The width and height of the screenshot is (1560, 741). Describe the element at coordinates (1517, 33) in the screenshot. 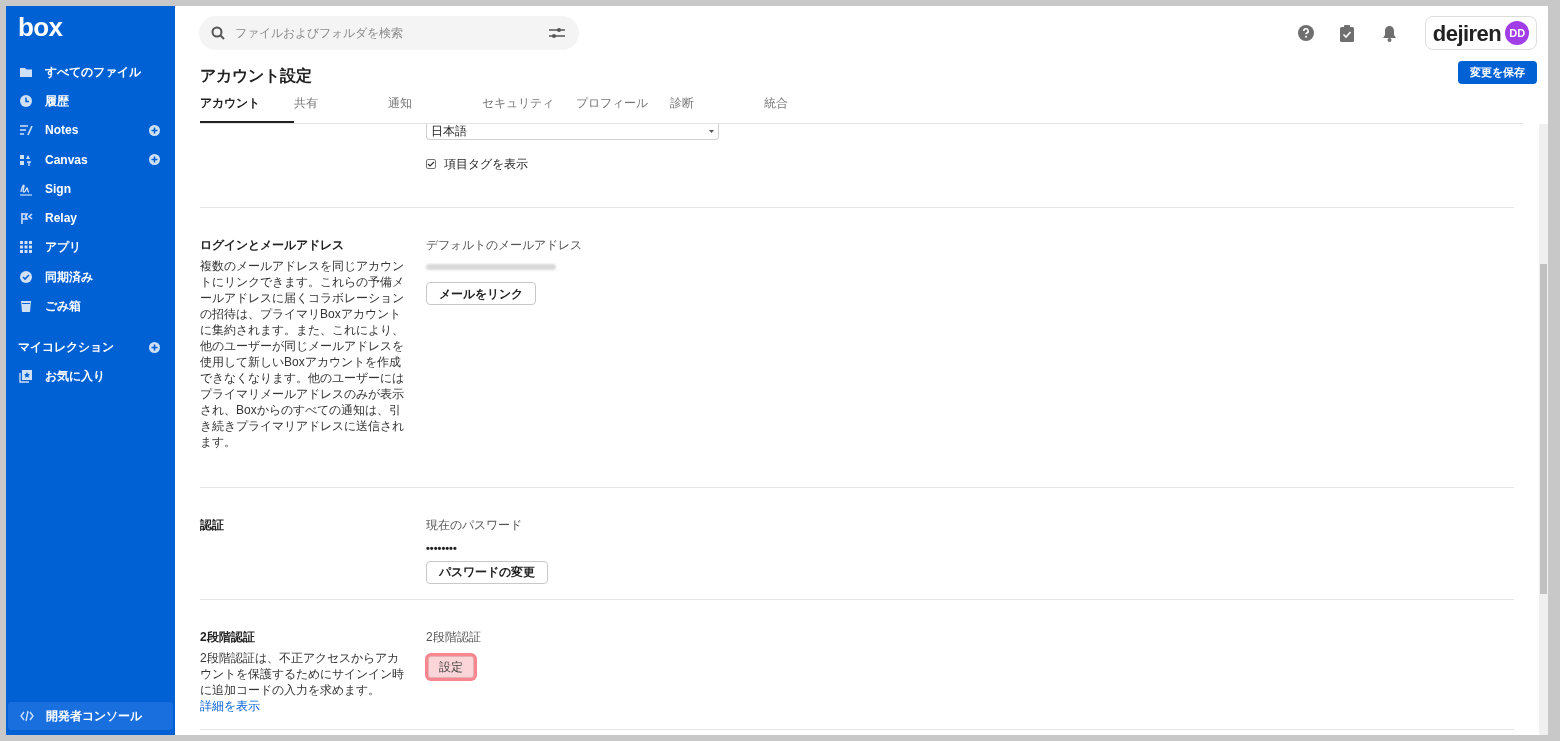

I see `avatar: DD` at that location.